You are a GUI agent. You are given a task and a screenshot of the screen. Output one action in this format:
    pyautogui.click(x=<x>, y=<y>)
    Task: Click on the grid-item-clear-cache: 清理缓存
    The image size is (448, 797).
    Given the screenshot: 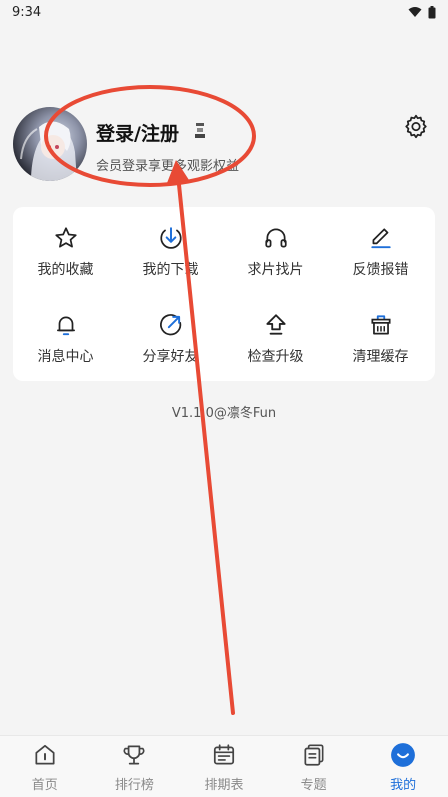 What is the action you would take?
    pyautogui.click(x=380, y=337)
    